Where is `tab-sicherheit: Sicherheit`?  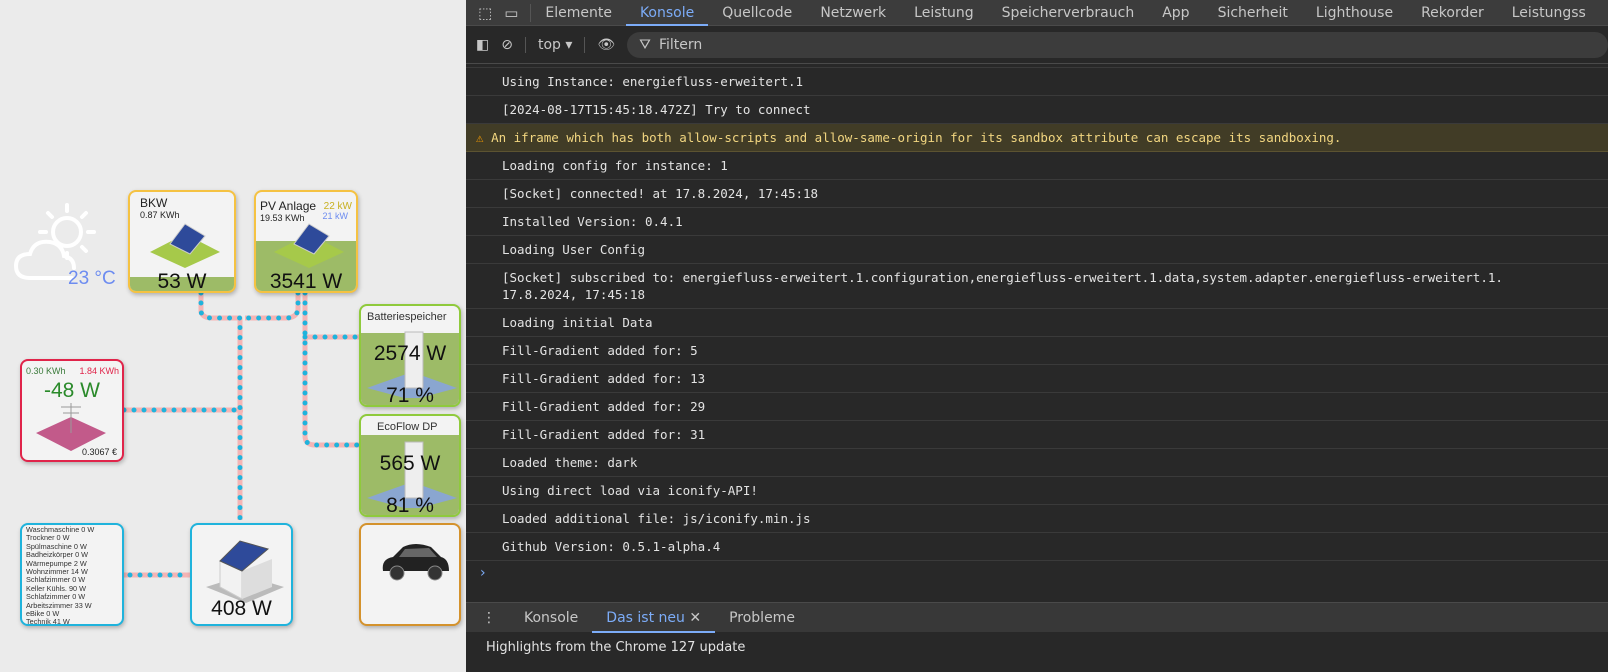
tab-sicherheit: Sicherheit is located at coordinates (1253, 13).